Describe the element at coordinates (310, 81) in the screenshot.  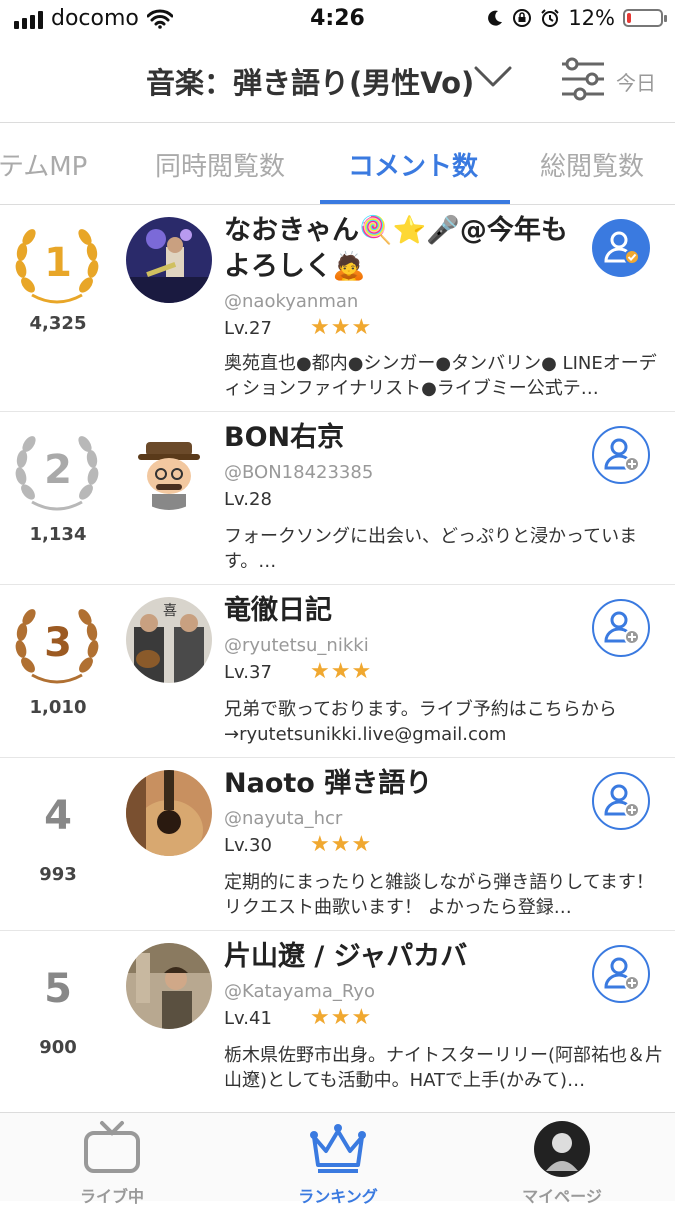
I see `category-title: 音楽：弾き語り(男性Vo)` at that location.